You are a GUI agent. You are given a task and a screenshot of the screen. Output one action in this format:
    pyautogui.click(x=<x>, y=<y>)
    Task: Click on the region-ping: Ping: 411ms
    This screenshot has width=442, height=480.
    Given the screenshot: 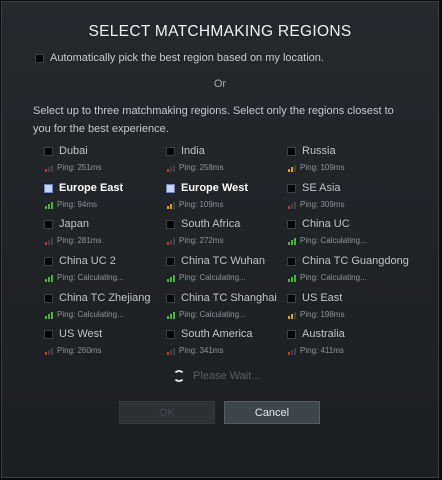 What is the action you would take?
    pyautogui.click(x=322, y=350)
    